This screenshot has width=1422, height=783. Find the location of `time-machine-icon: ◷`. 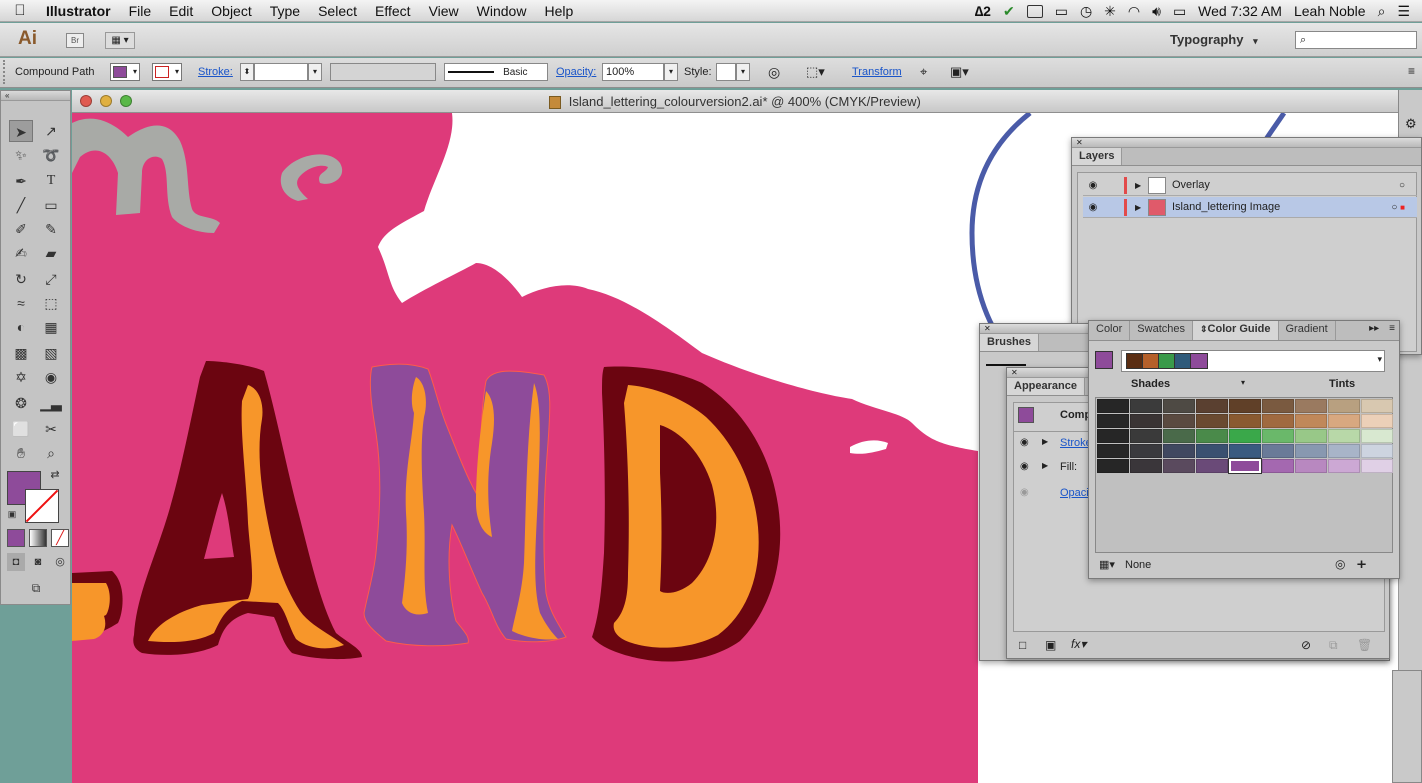

time-machine-icon: ◷ is located at coordinates (1086, 11).